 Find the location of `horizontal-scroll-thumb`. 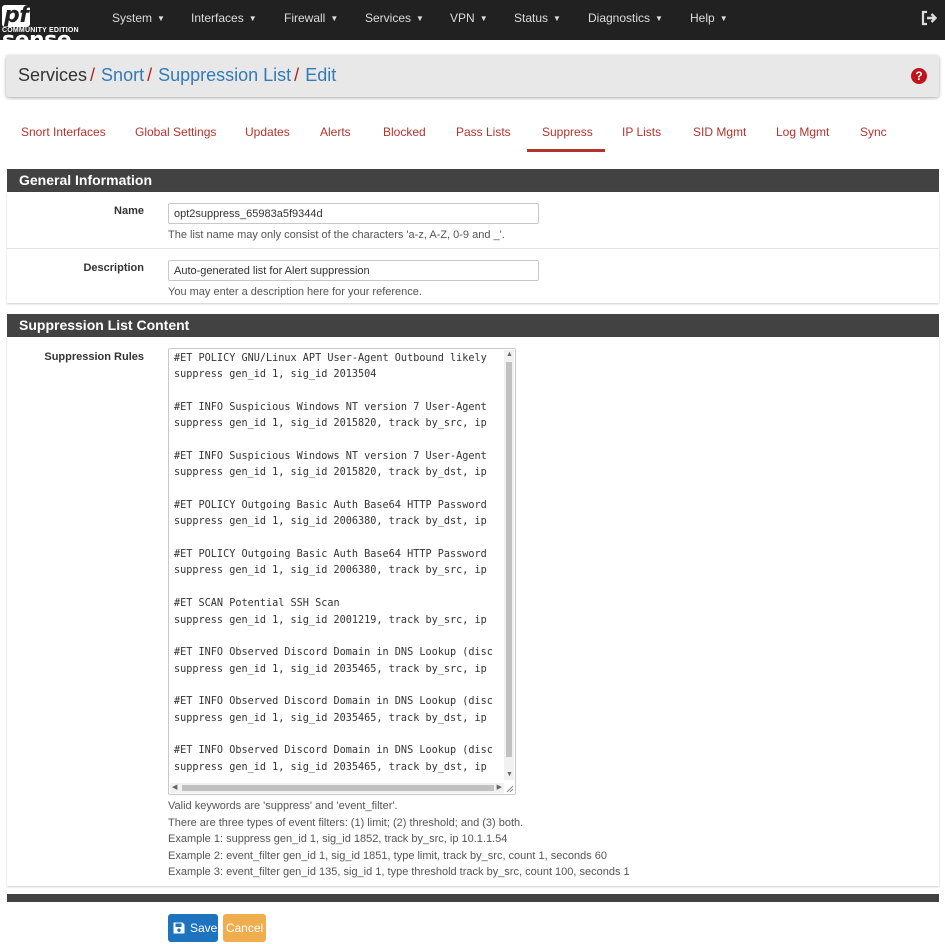

horizontal-scroll-thumb is located at coordinates (338, 788).